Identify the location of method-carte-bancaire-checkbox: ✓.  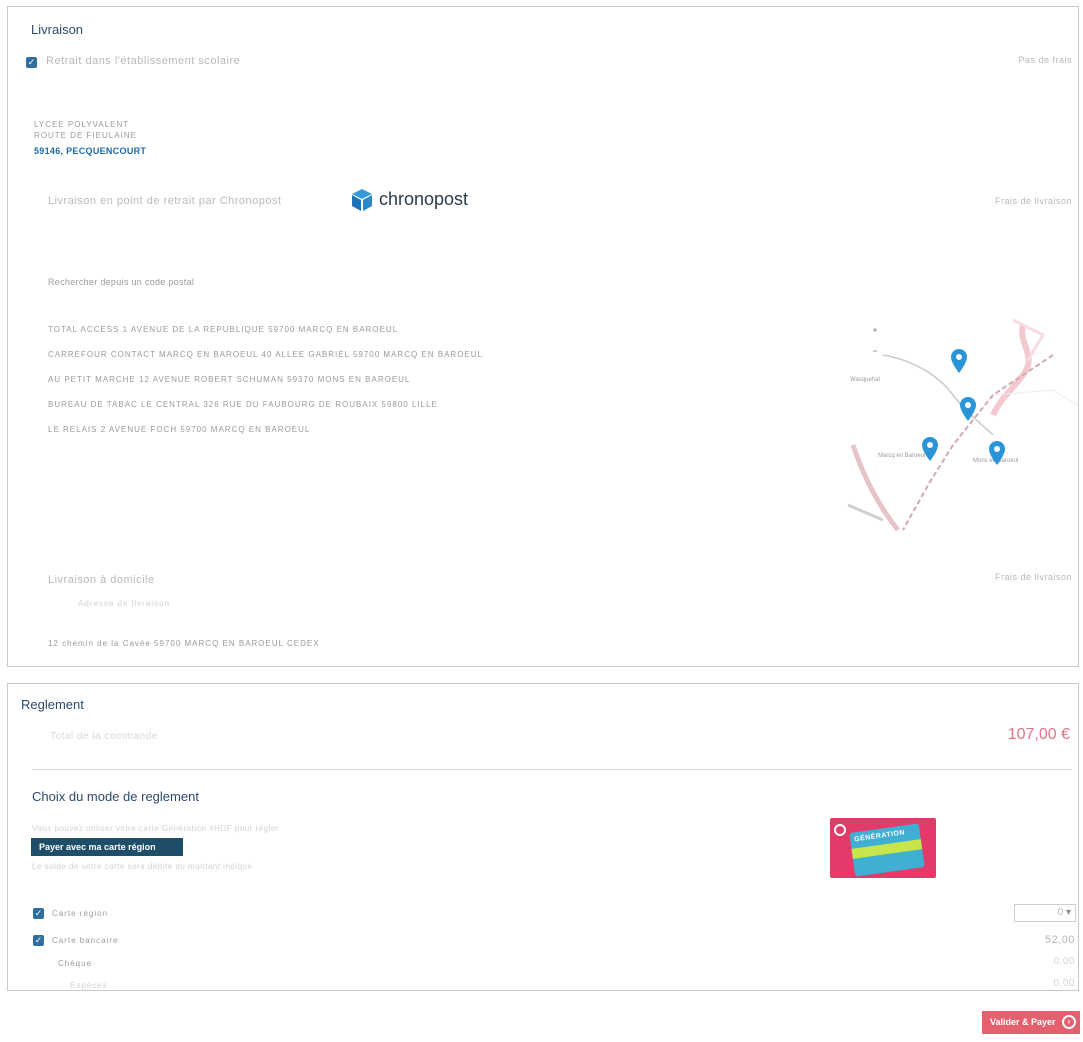
(38, 940).